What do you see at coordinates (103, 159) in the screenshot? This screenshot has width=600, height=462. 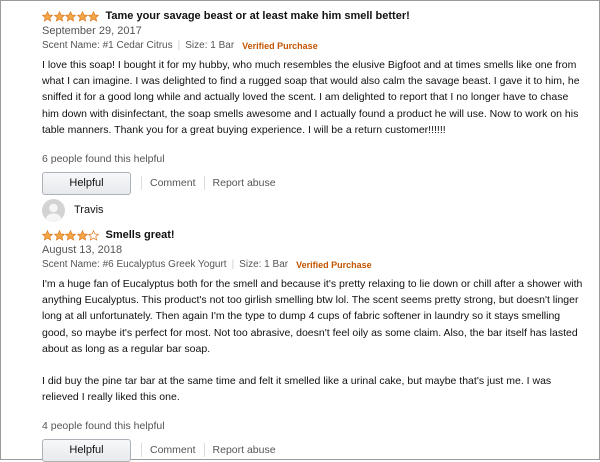 I see `helpful-count: 6 people found this helpful` at bounding box center [103, 159].